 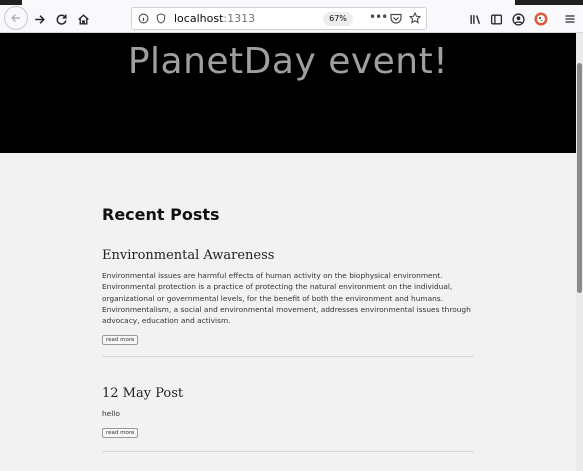 I want to click on browser-toolbar: localhost:1313 67% •••, so click(x=291, y=19).